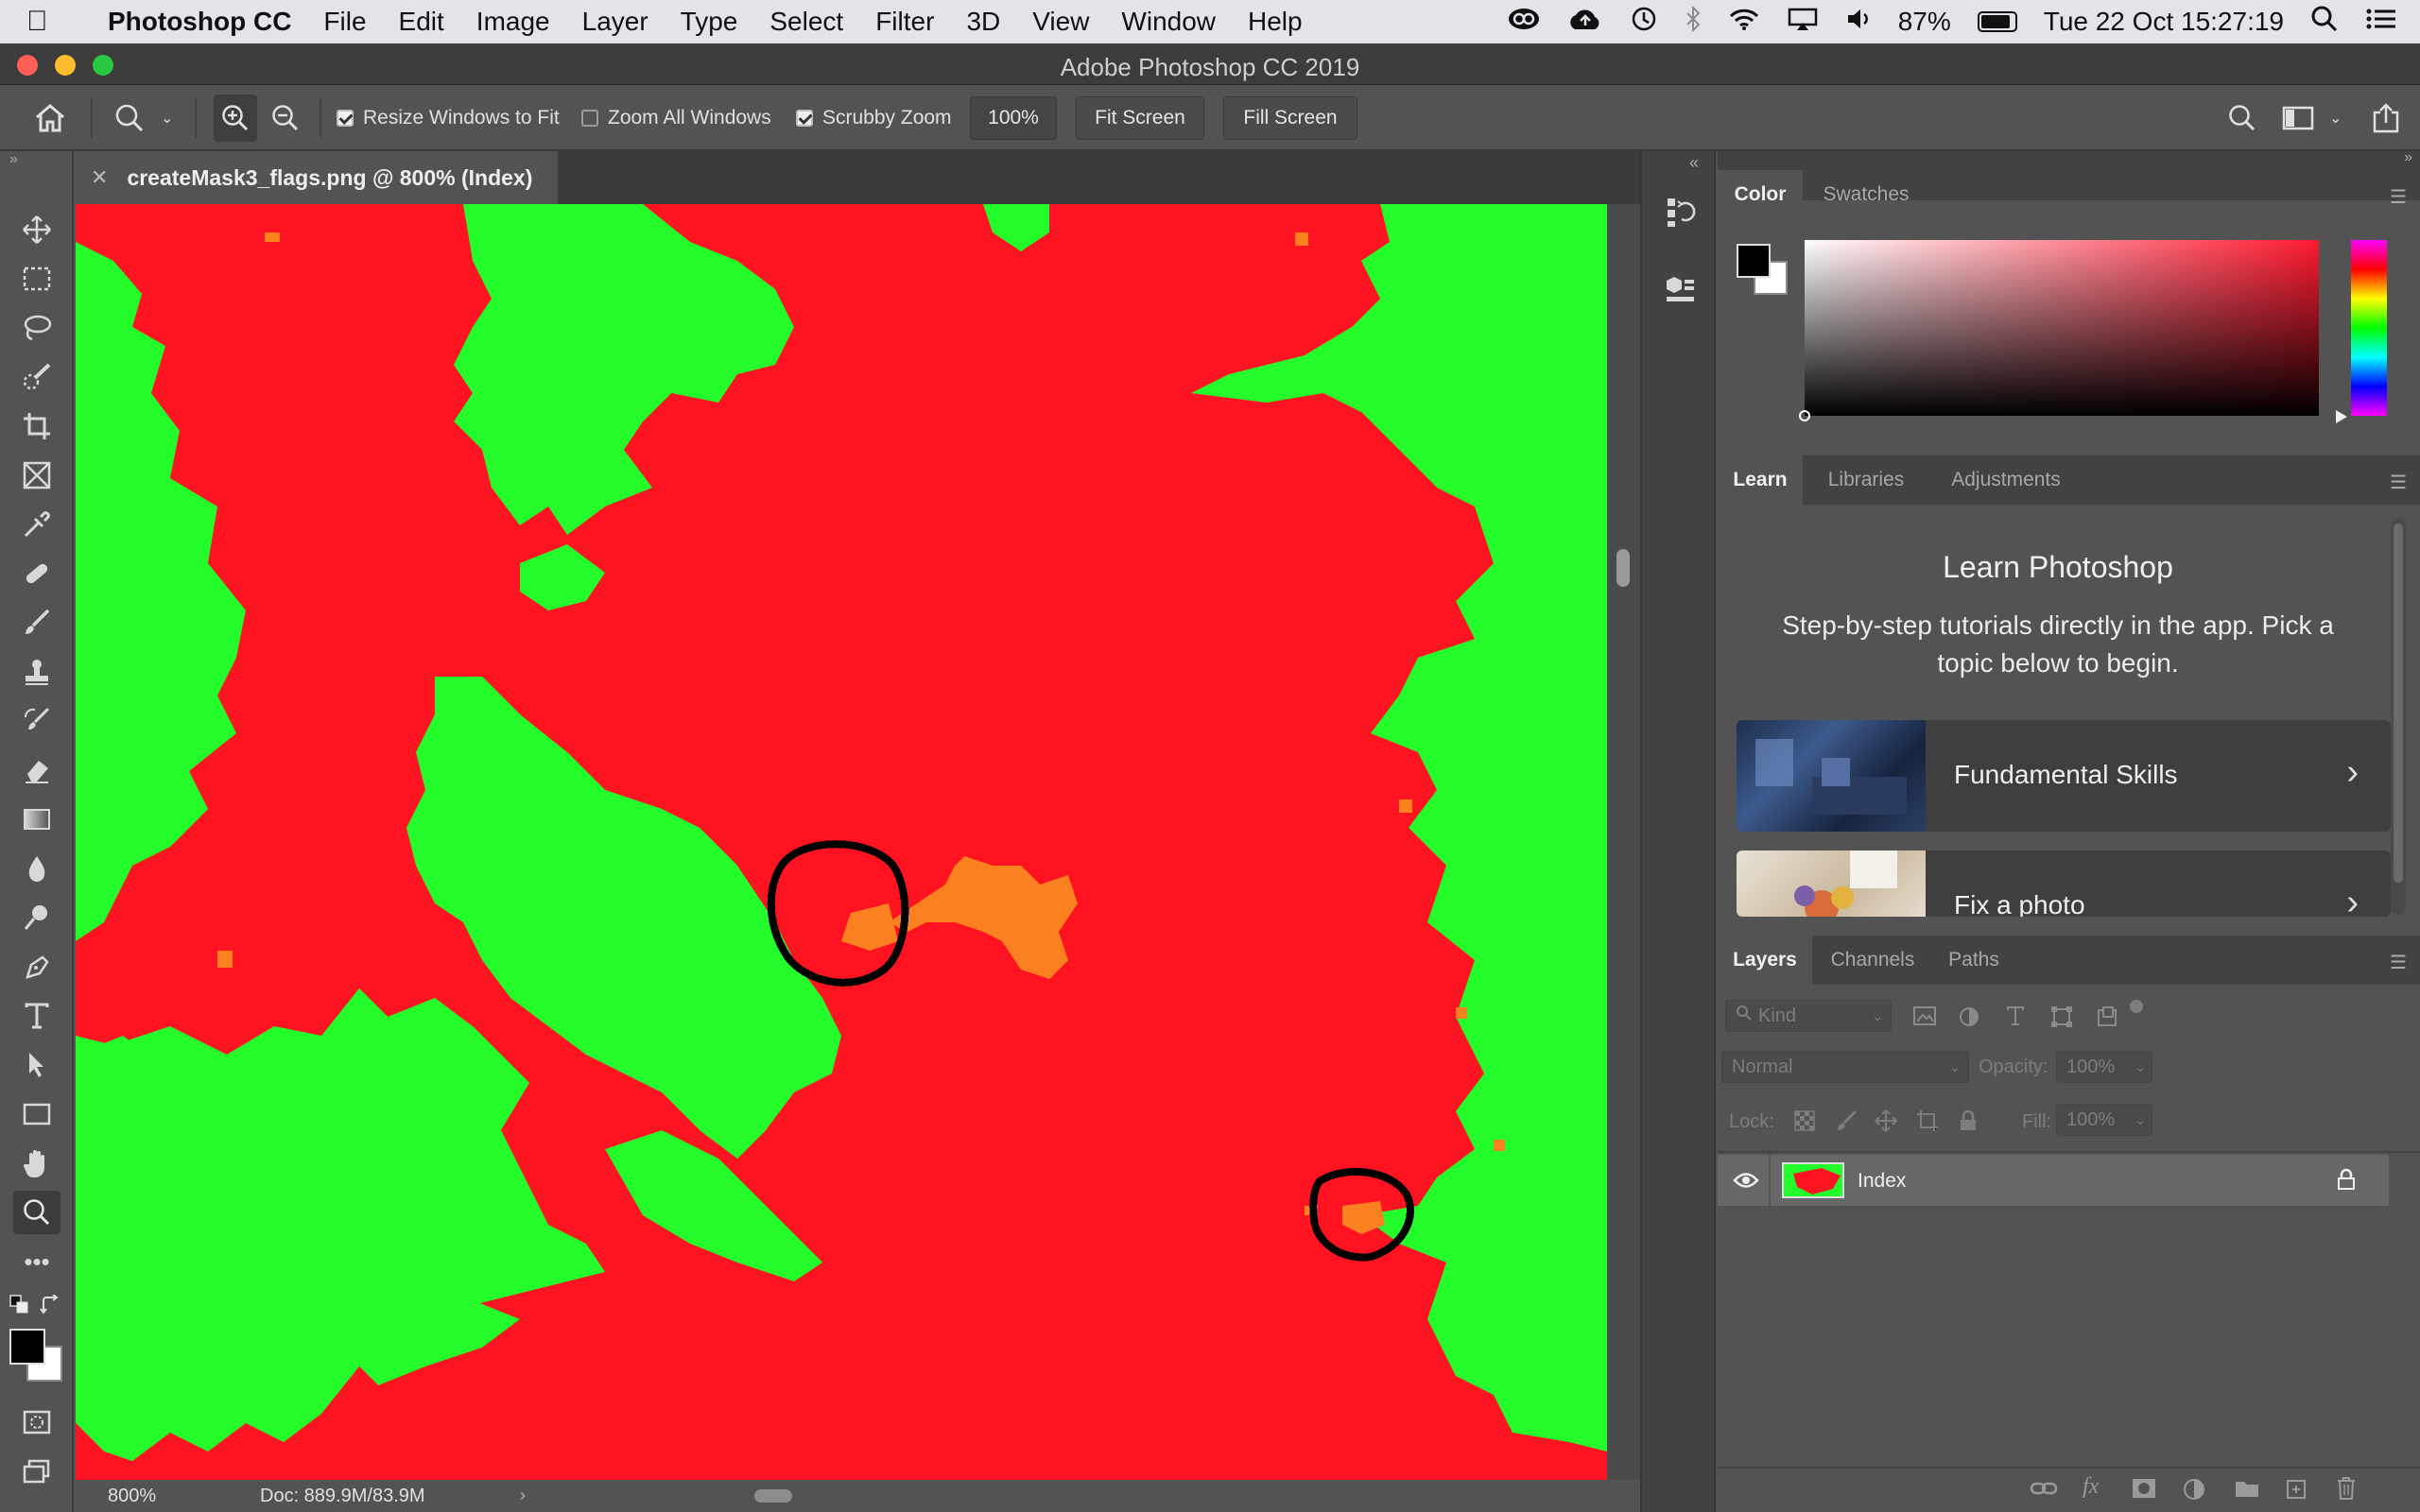 This screenshot has height=1512, width=2420. What do you see at coordinates (1804, 1123) in the screenshot?
I see `lock-transparent-icon` at bounding box center [1804, 1123].